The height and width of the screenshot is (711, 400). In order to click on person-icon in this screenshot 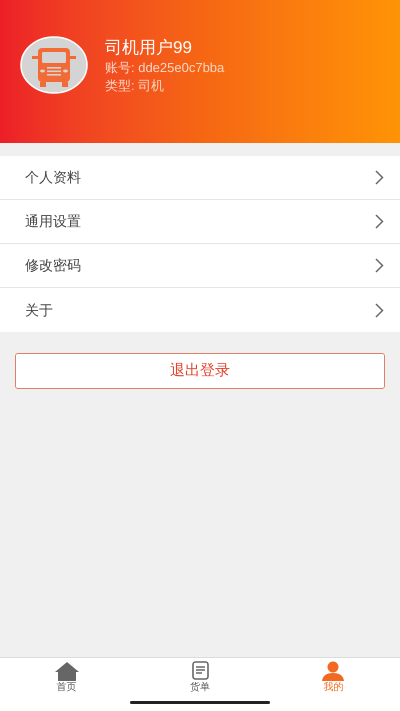, I will do `click(333, 671)`.